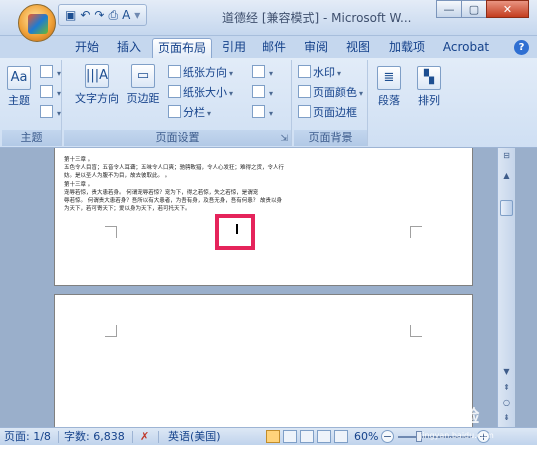 The height and width of the screenshot is (453, 537). I want to click on tab-view: 视图, so click(358, 48).